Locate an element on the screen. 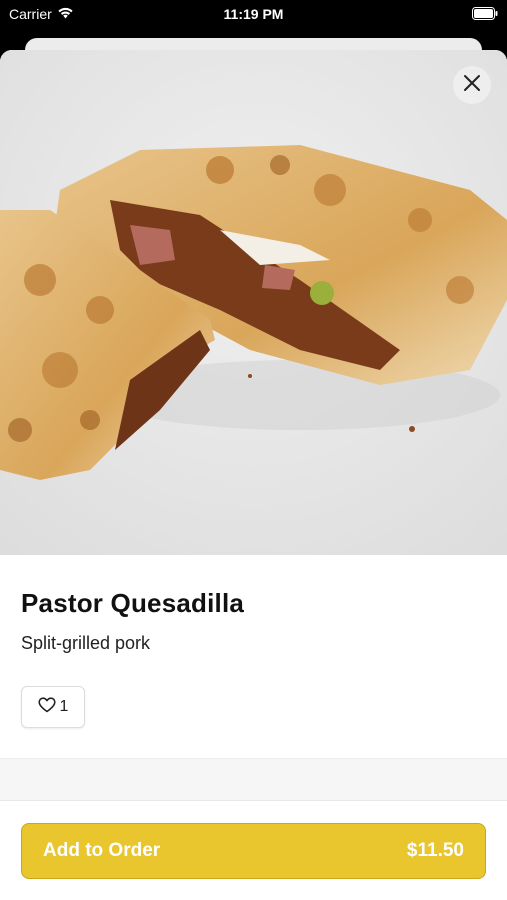  status-bar: Carrier 11:19 PM is located at coordinates (253, 15).